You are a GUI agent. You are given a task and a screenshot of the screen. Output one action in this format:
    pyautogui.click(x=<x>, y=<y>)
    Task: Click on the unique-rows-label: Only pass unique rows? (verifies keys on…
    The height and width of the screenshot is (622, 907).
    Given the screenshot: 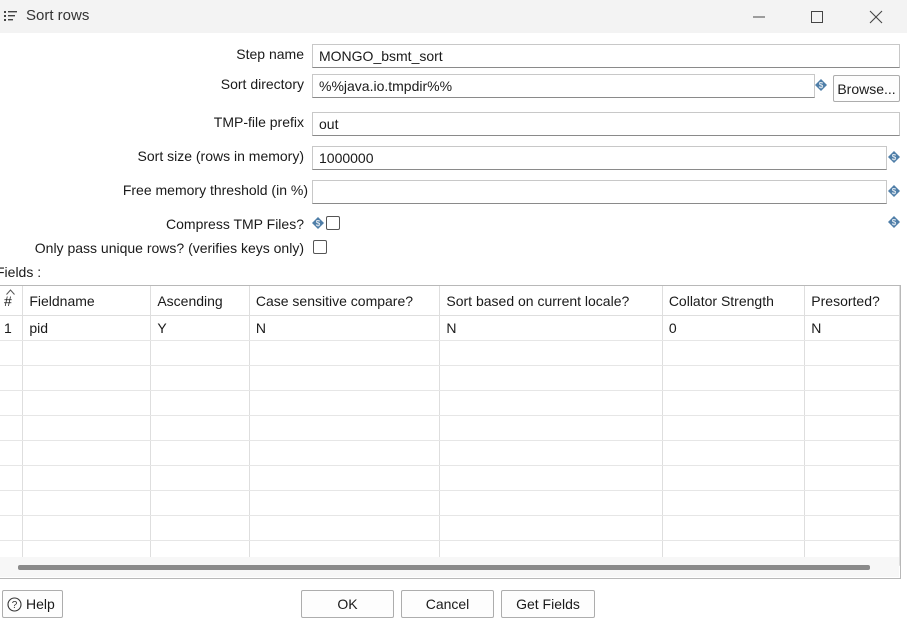 What is the action you would take?
    pyautogui.click(x=169, y=248)
    